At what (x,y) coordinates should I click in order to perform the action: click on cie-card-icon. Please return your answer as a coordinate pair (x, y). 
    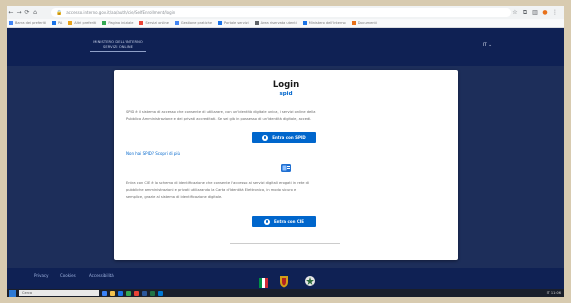
    Looking at the image, I should click on (286, 168).